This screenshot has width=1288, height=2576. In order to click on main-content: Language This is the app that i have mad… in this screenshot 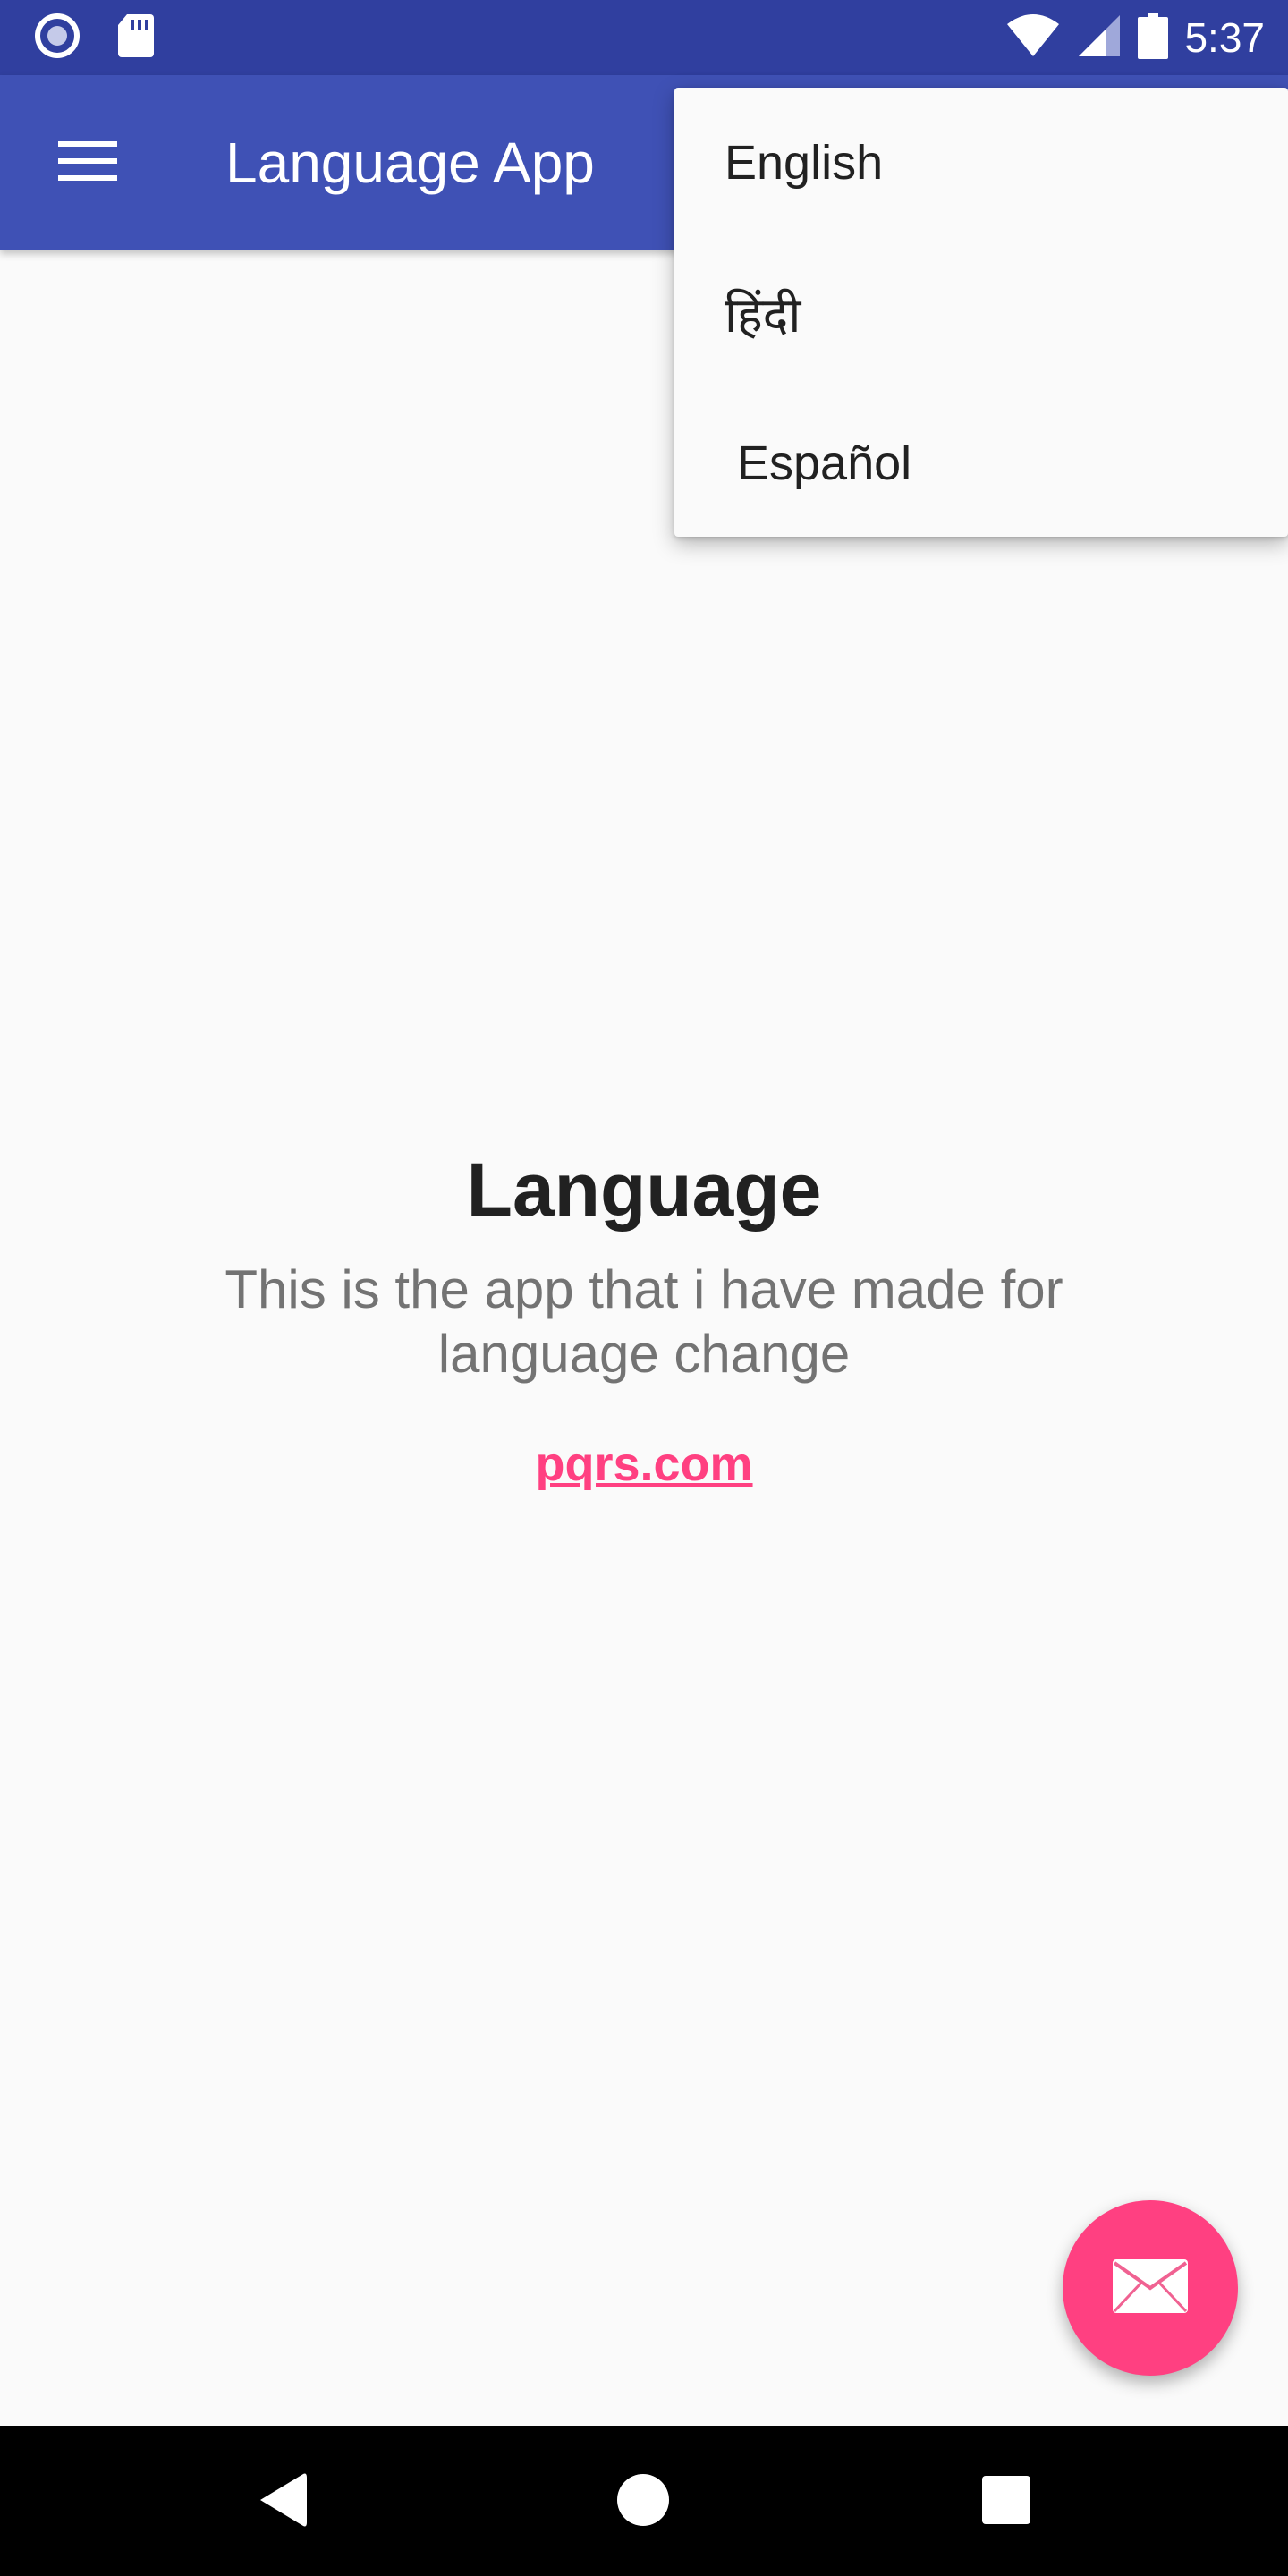, I will do `click(644, 1318)`.